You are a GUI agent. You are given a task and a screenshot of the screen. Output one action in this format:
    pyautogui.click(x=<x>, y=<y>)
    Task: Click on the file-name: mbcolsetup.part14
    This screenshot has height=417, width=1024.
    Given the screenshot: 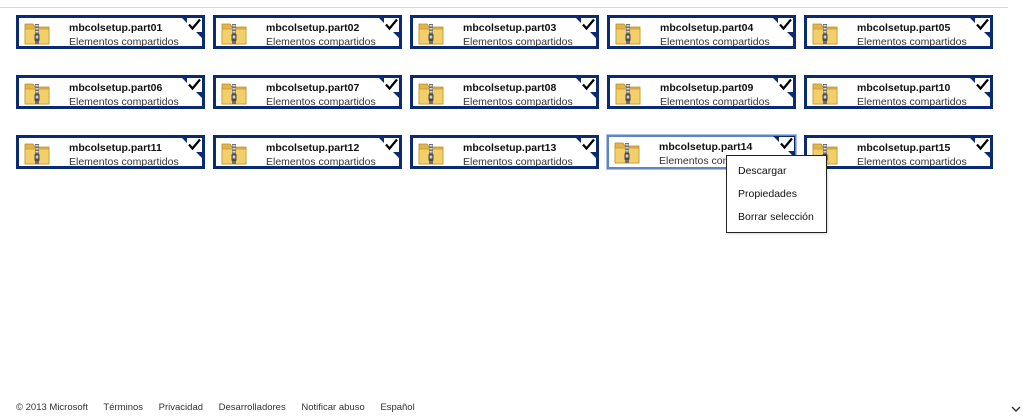 What is the action you would take?
    pyautogui.click(x=706, y=147)
    